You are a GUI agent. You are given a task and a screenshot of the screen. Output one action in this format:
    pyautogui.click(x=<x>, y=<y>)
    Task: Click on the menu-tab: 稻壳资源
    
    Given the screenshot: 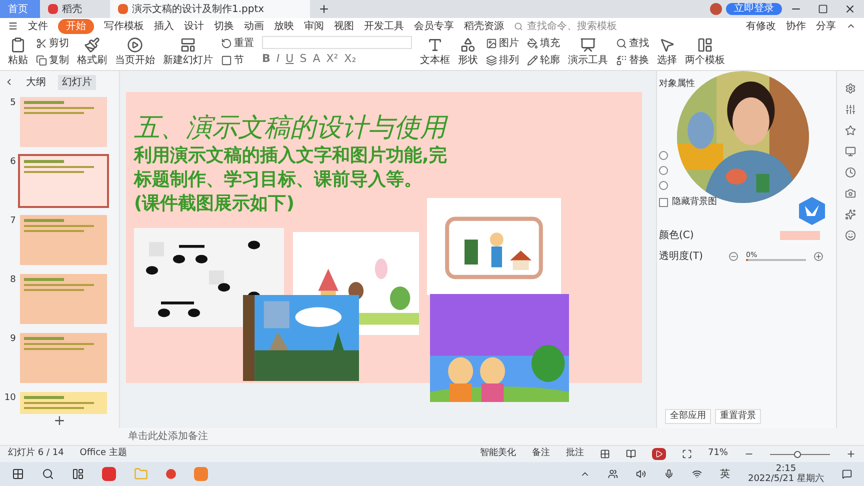 What is the action you would take?
    pyautogui.click(x=484, y=26)
    